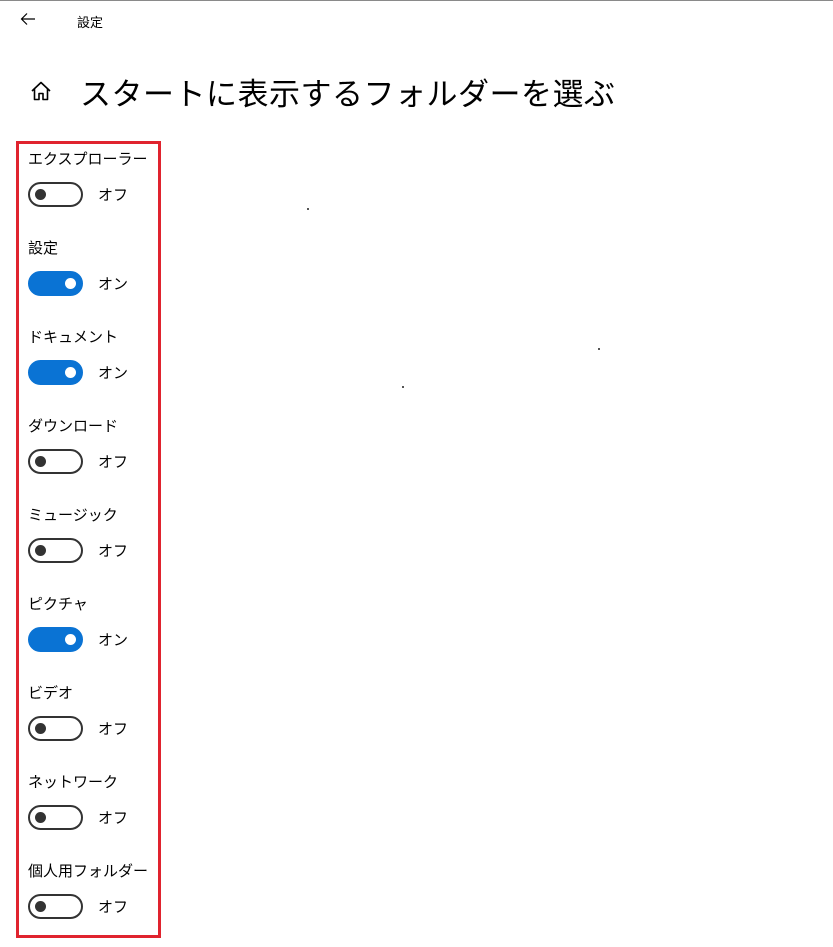 The image size is (833, 947). Describe the element at coordinates (73, 782) in the screenshot. I see `setting-label: ネットワーク` at that location.